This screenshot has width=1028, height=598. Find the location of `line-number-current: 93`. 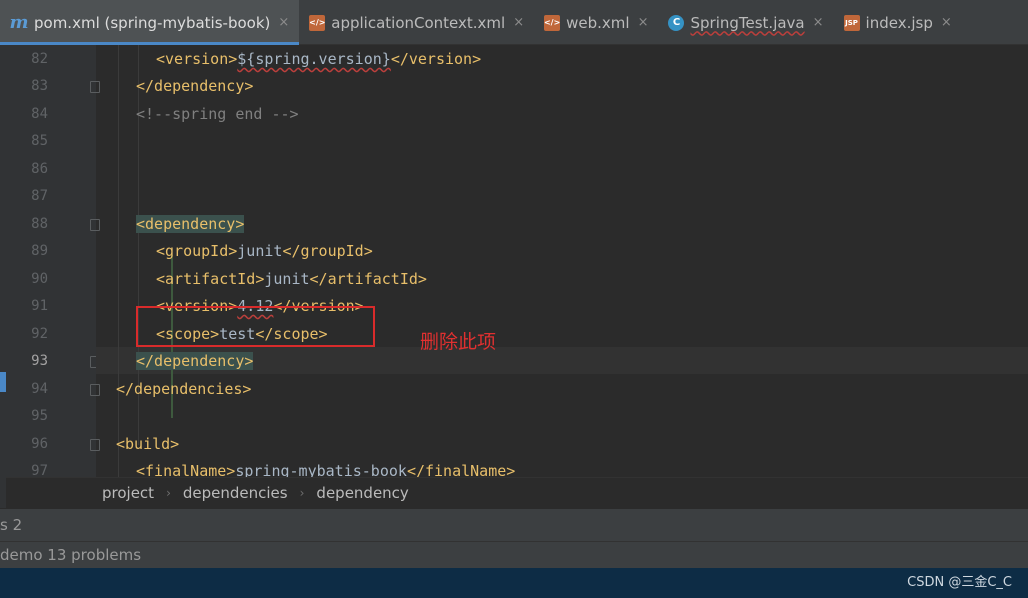

line-number-current: 93 is located at coordinates (39, 361).